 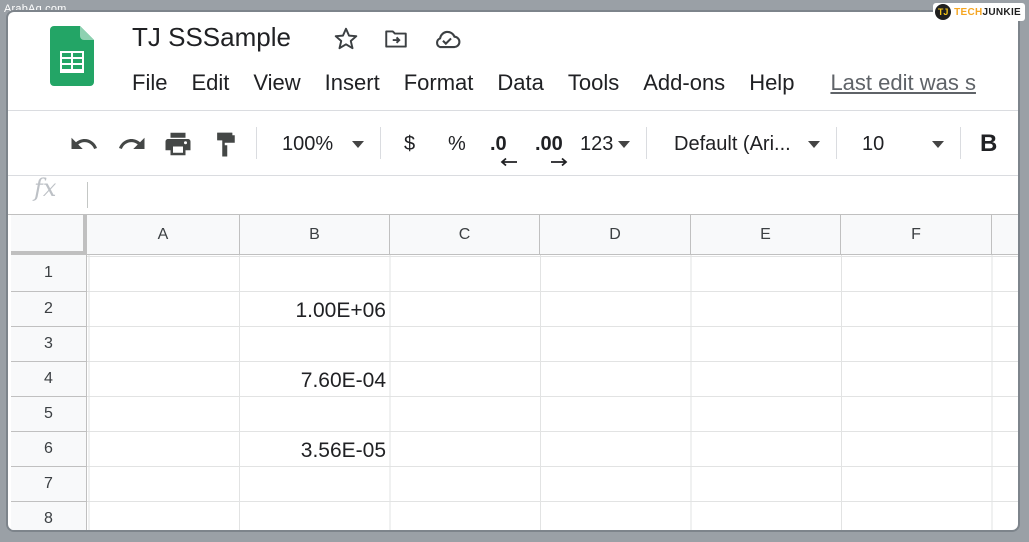 What do you see at coordinates (446, 39) in the screenshot?
I see `cloud-saved-icon` at bounding box center [446, 39].